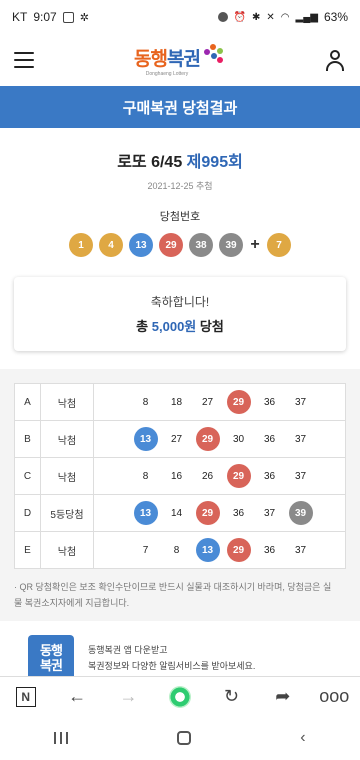 The height and width of the screenshot is (760, 360). Describe the element at coordinates (27, 402) in the screenshot. I see `game-id: A` at that location.